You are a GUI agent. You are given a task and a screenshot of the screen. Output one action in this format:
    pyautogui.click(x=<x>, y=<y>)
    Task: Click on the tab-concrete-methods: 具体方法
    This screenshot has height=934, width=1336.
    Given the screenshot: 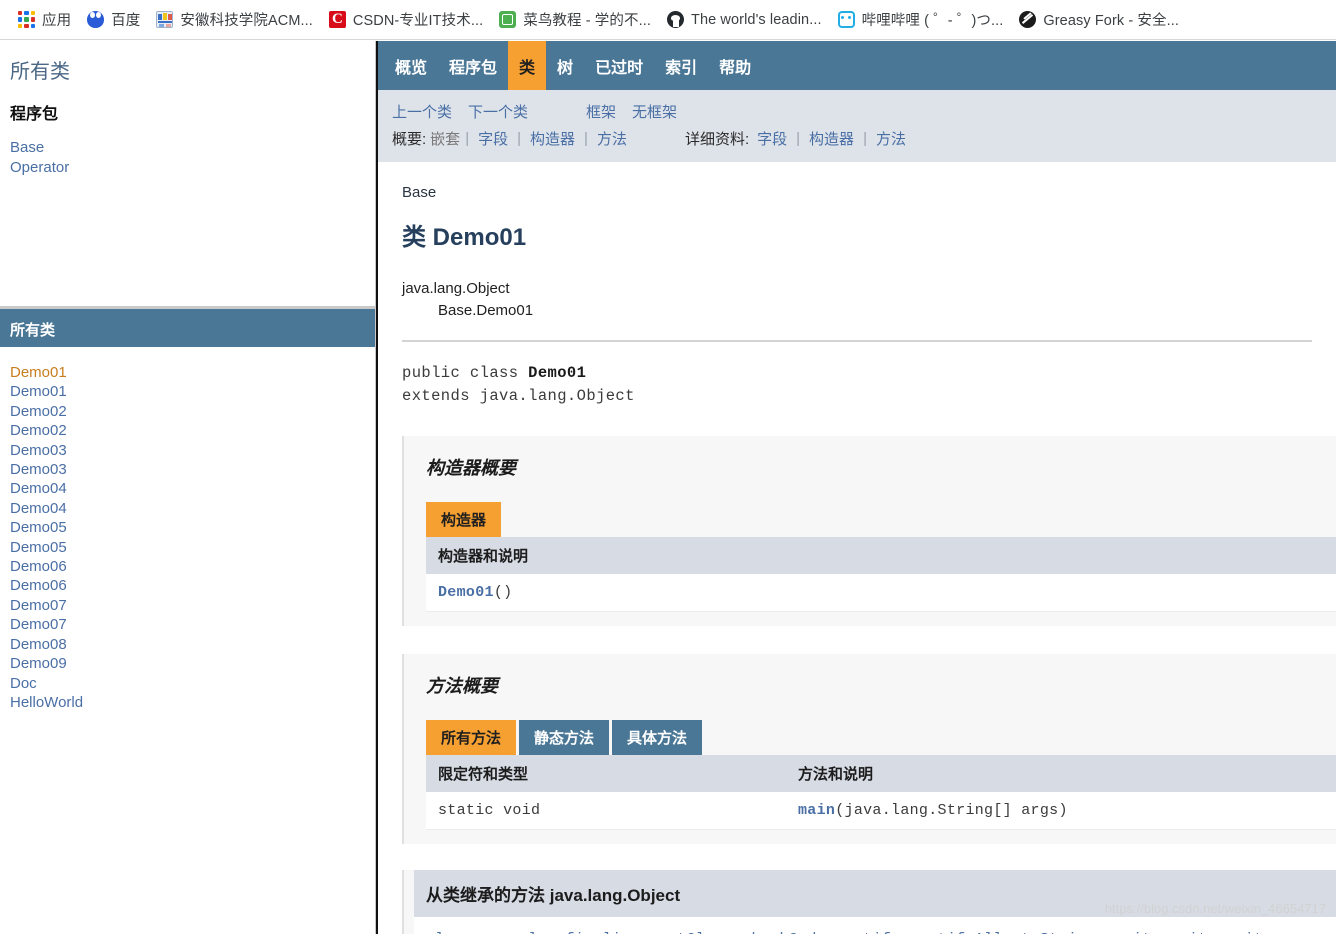 What is the action you would take?
    pyautogui.click(x=657, y=737)
    